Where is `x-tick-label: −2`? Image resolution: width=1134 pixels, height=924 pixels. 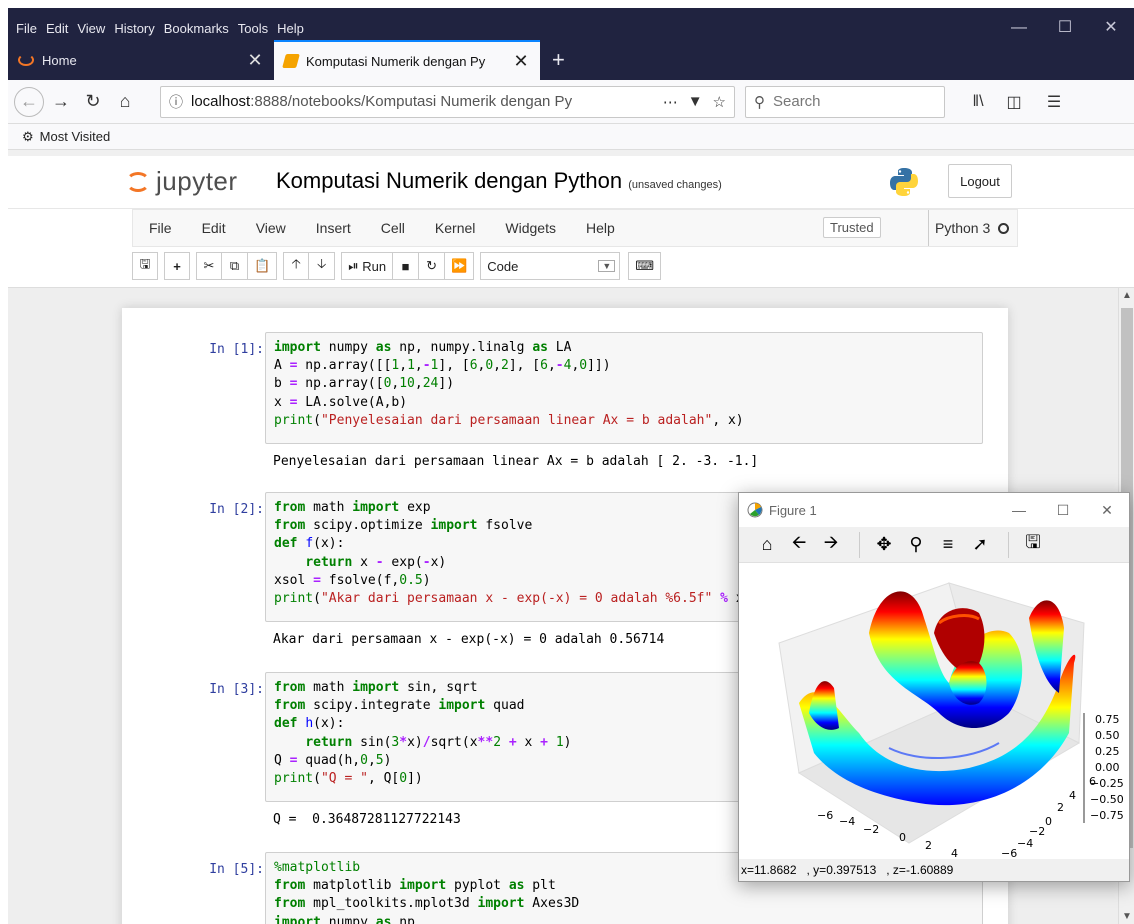
x-tick-label: −2 is located at coordinates (871, 829).